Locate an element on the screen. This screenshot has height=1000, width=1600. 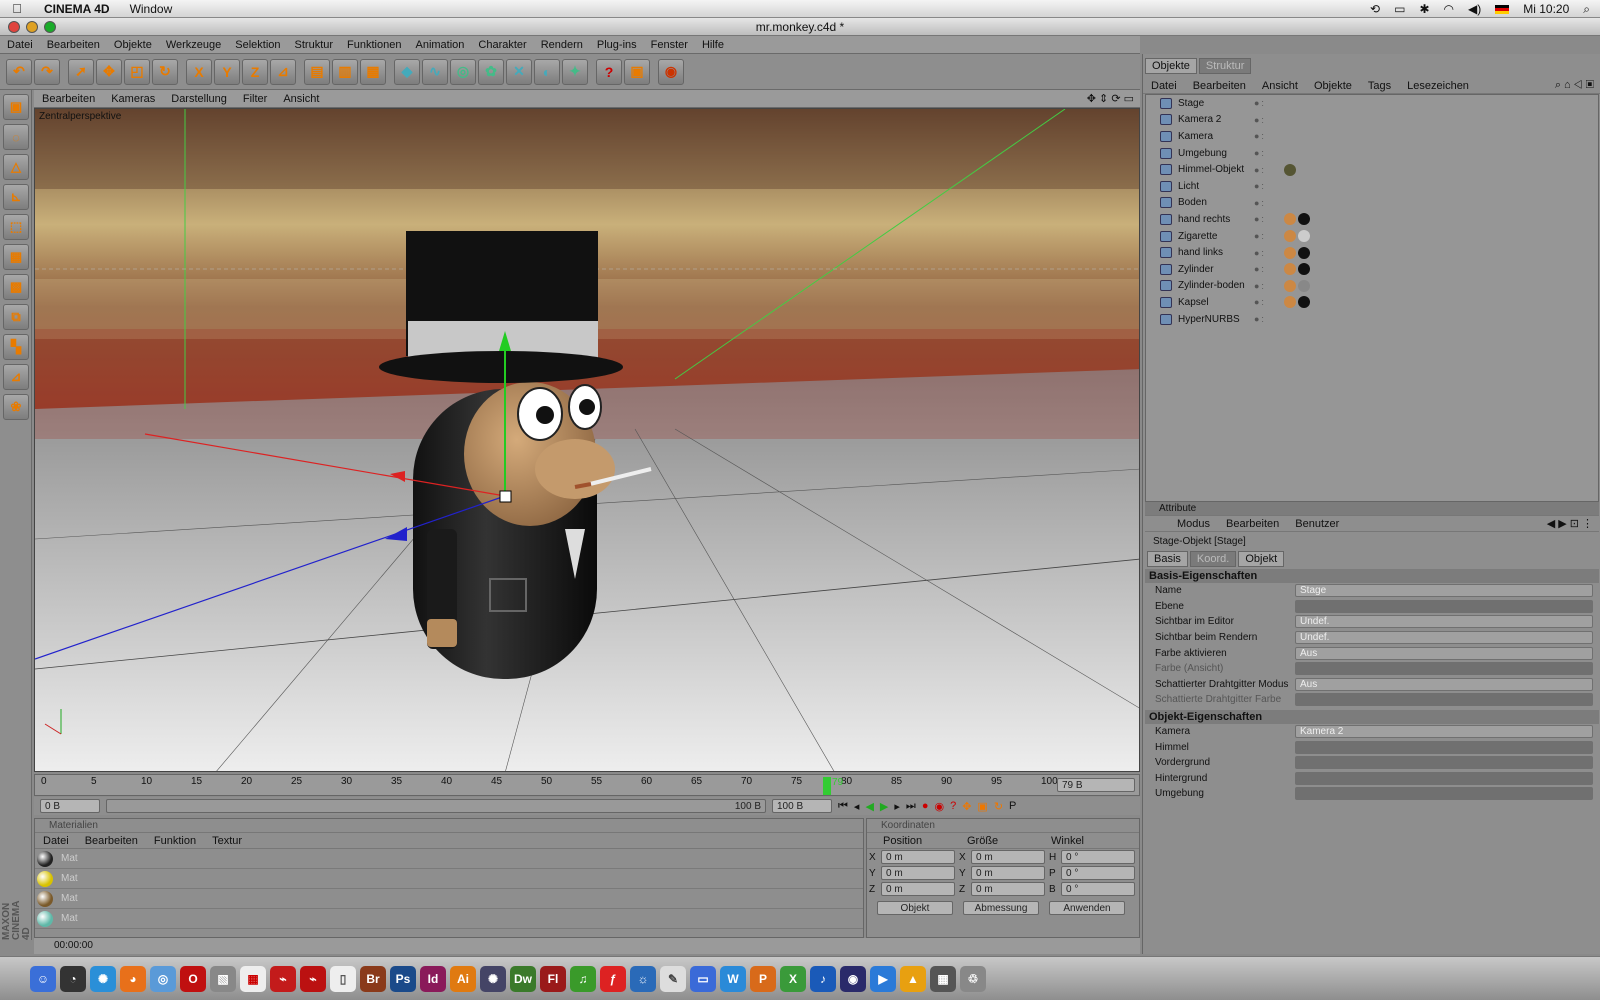
word-icon: W is located at coordinates (733, 978).